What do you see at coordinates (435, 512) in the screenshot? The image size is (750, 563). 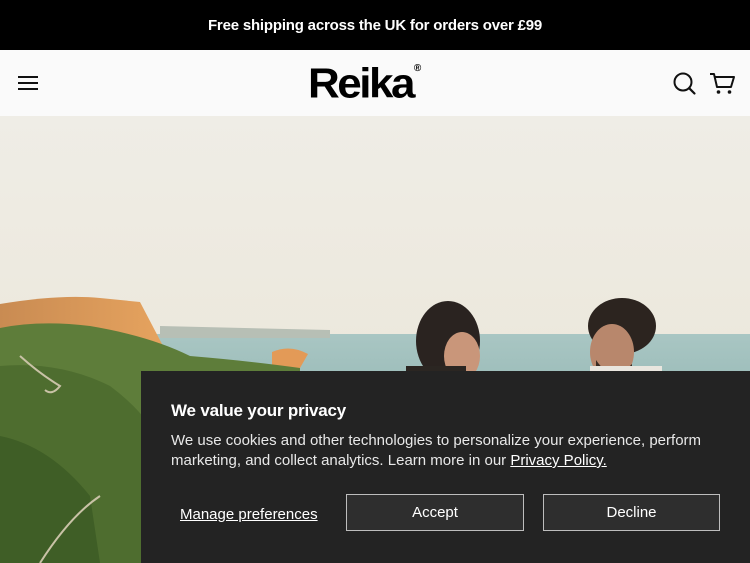 I see `accept-button: Accept` at bounding box center [435, 512].